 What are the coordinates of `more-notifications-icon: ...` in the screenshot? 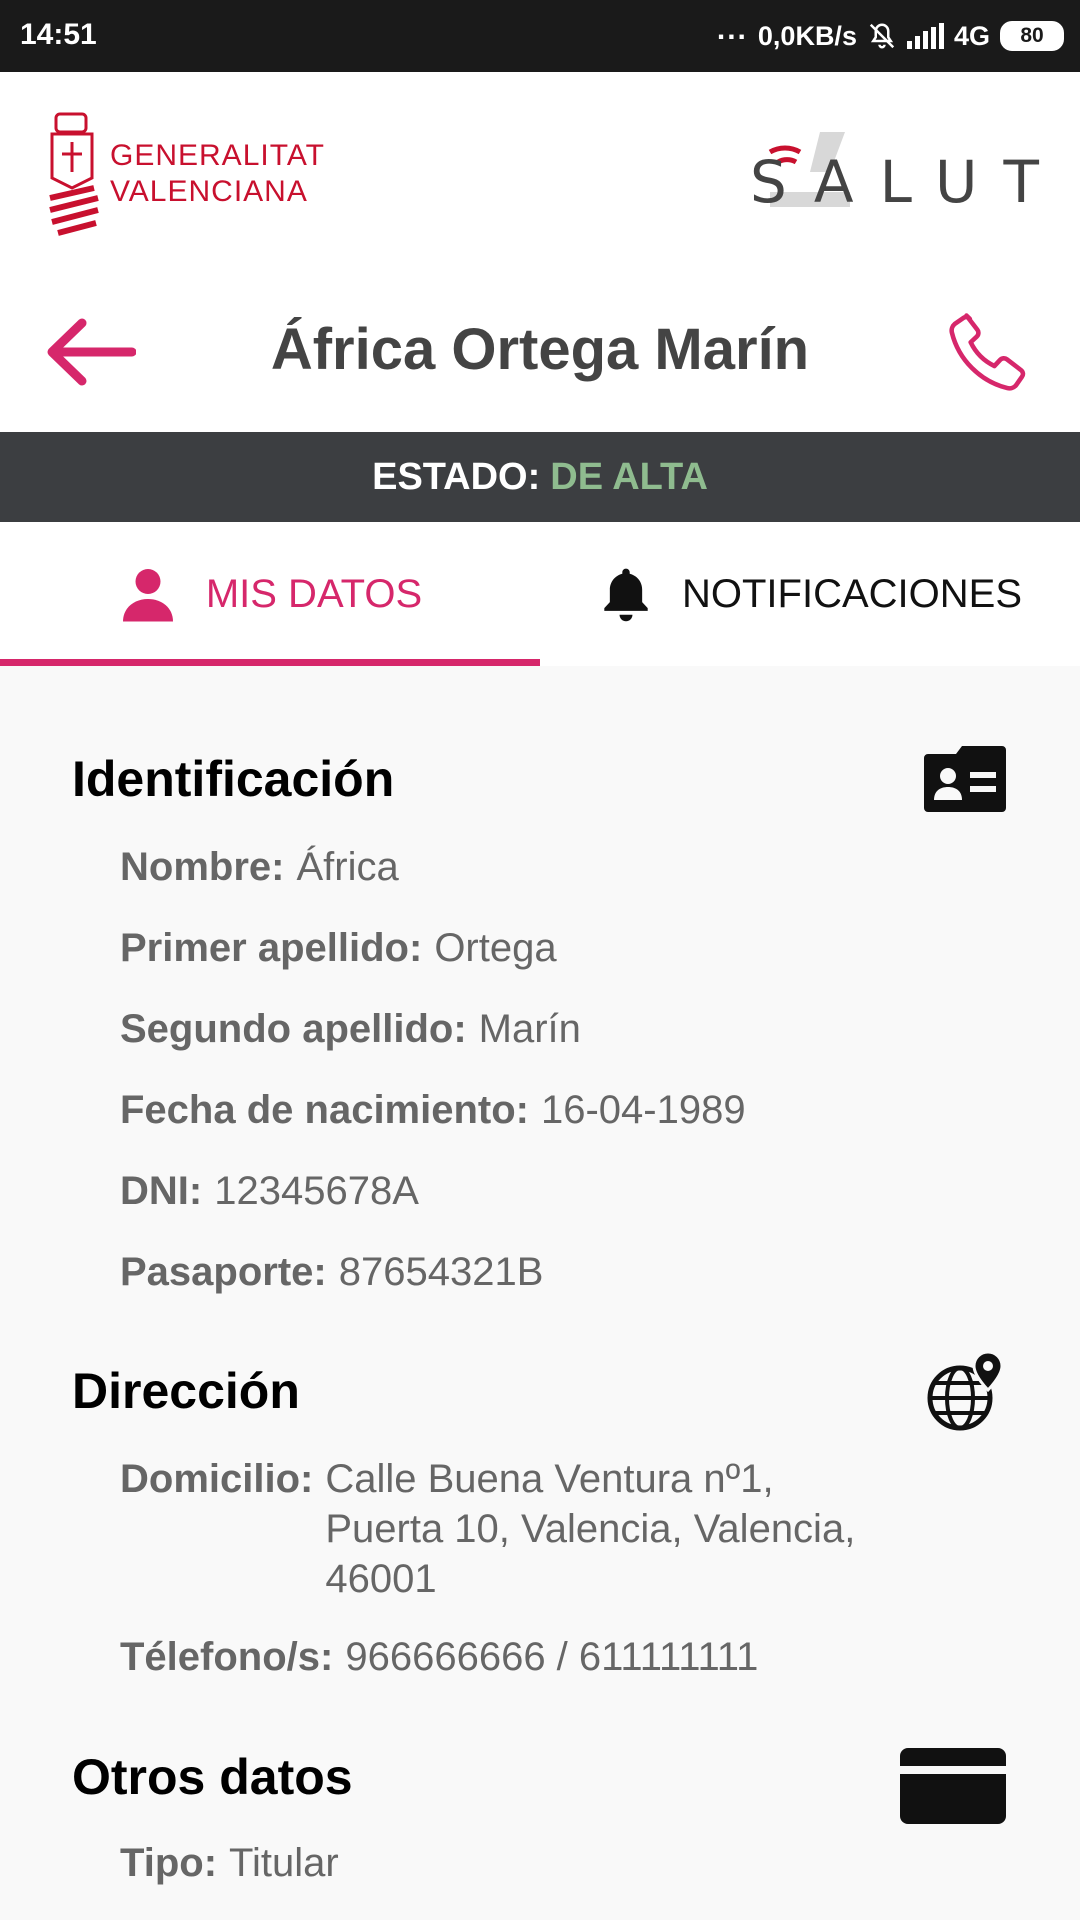 It's located at (732, 29).